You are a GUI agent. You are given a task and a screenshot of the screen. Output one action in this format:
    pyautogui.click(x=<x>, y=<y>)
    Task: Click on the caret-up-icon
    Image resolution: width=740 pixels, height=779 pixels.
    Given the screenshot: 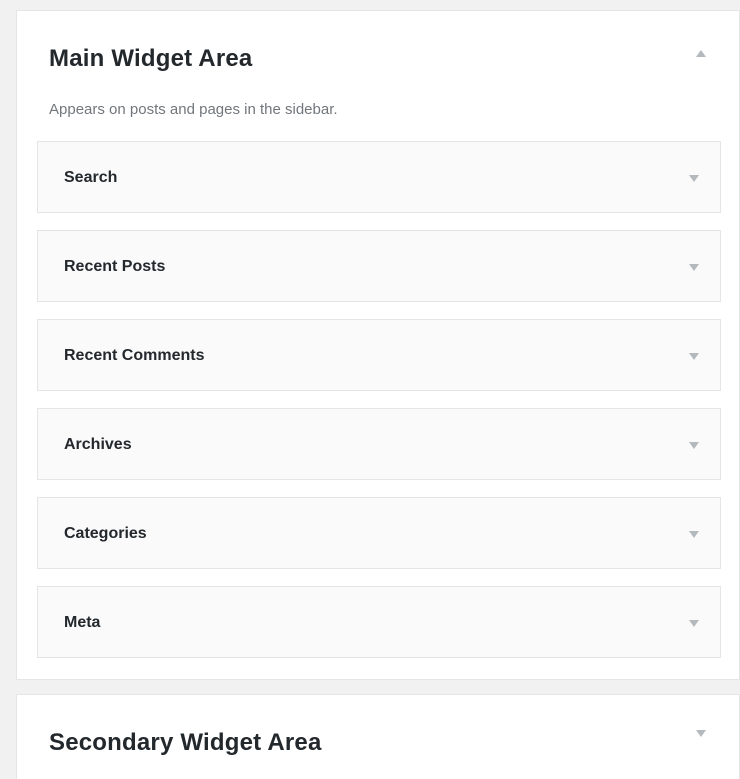 What is the action you would take?
    pyautogui.click(x=701, y=53)
    